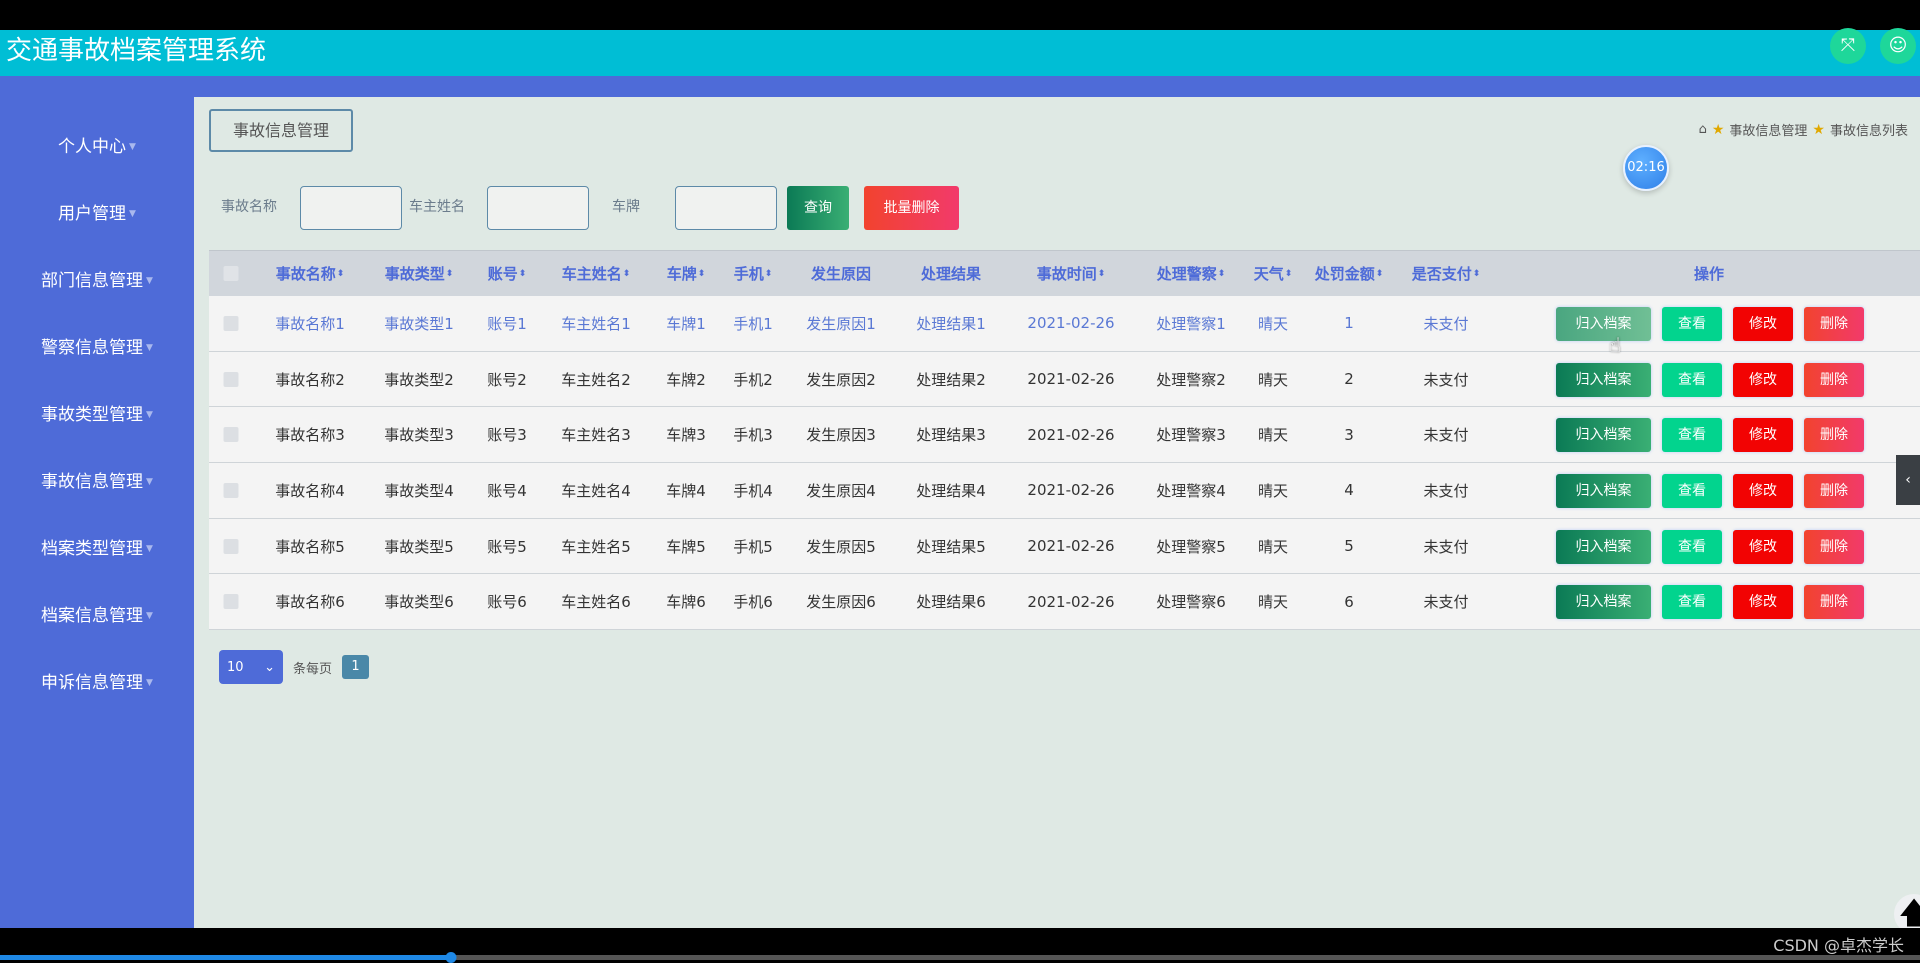 The height and width of the screenshot is (963, 1920). I want to click on column-header-label: 处罚金额, so click(1344, 274).